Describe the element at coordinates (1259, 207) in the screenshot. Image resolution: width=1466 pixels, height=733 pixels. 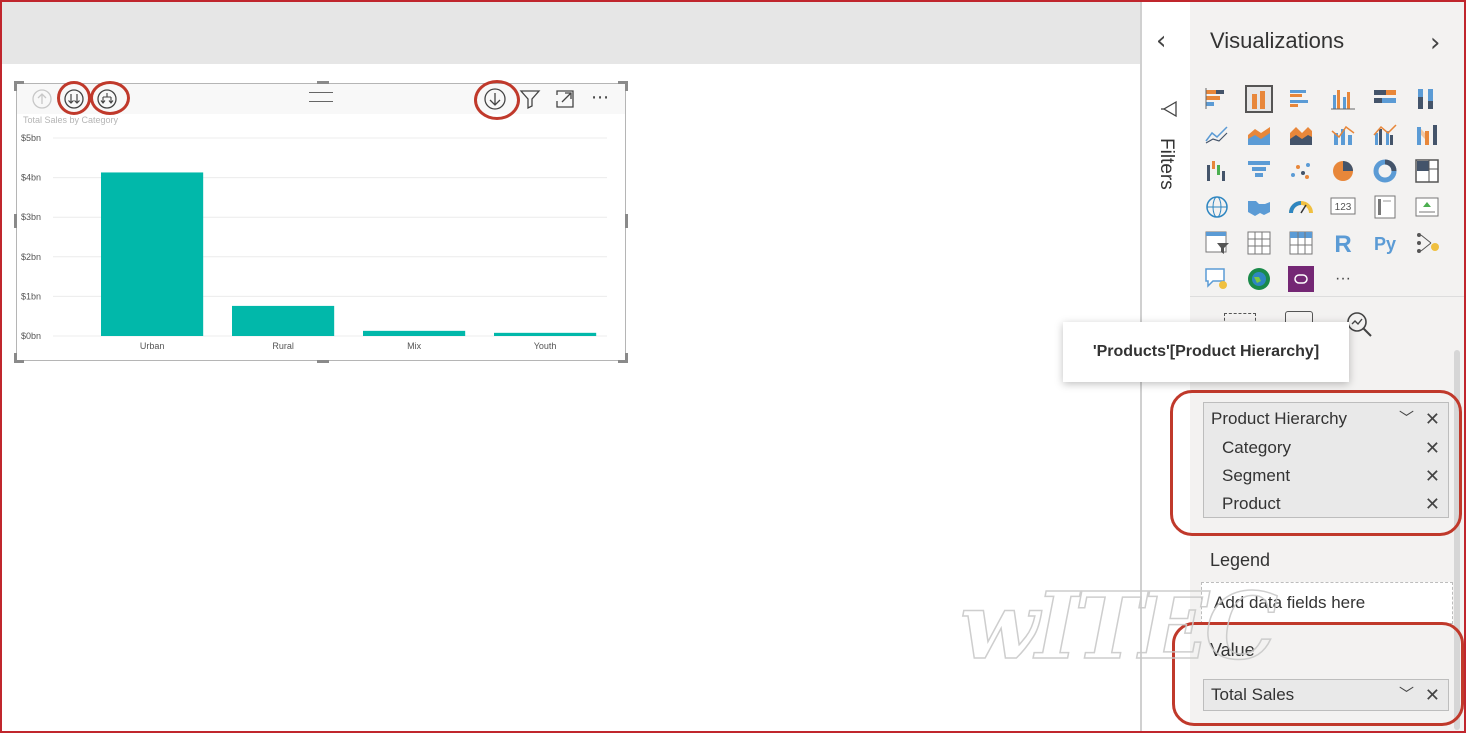
I see `filled-map-icon` at that location.